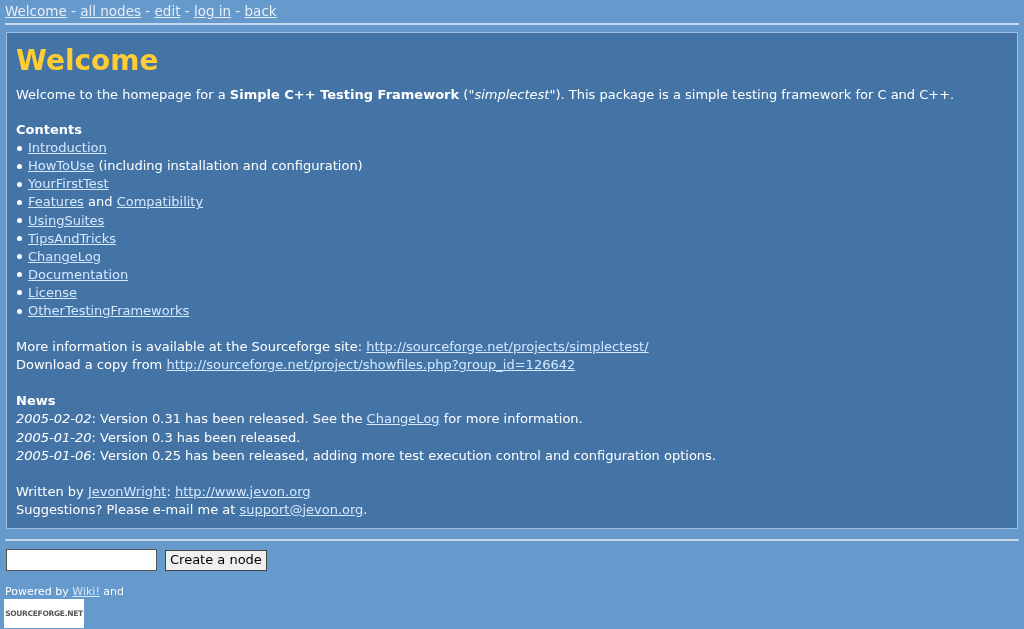  Describe the element at coordinates (507, 347) in the screenshot. I see `link: http://sourceforge.net/projects/simplectest/` at that location.